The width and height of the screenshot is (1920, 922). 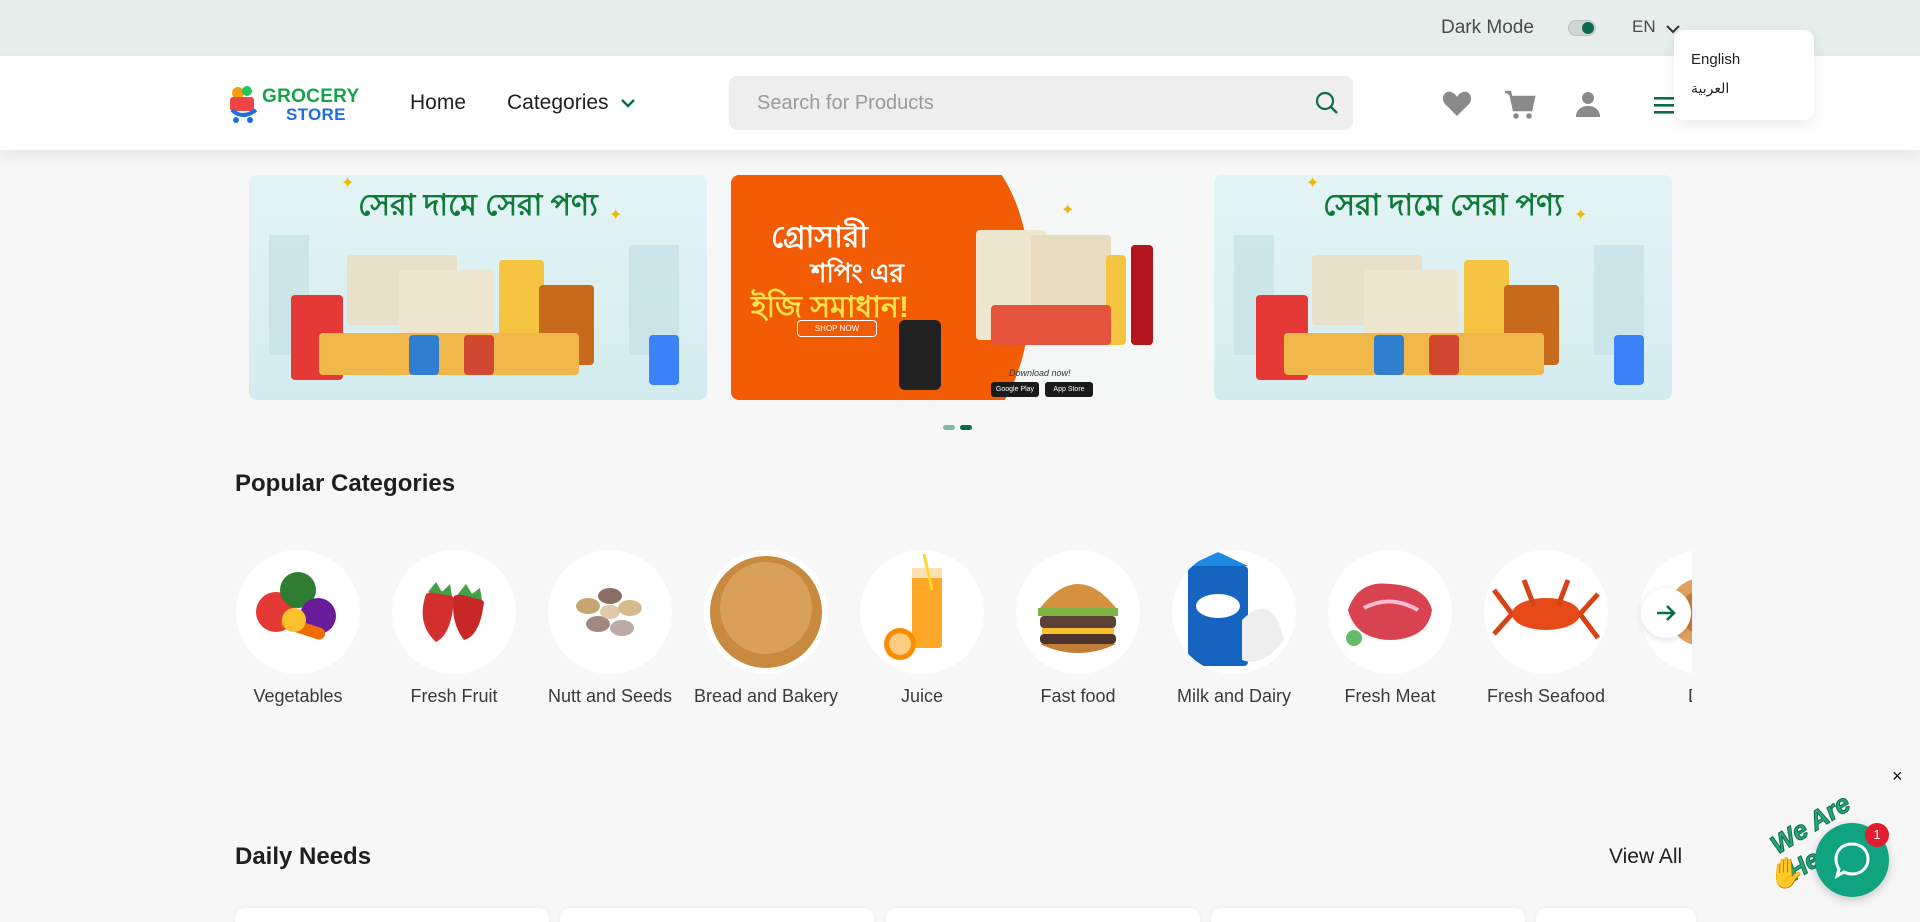 I want to click on juice-glass-icon, so click(x=913, y=606).